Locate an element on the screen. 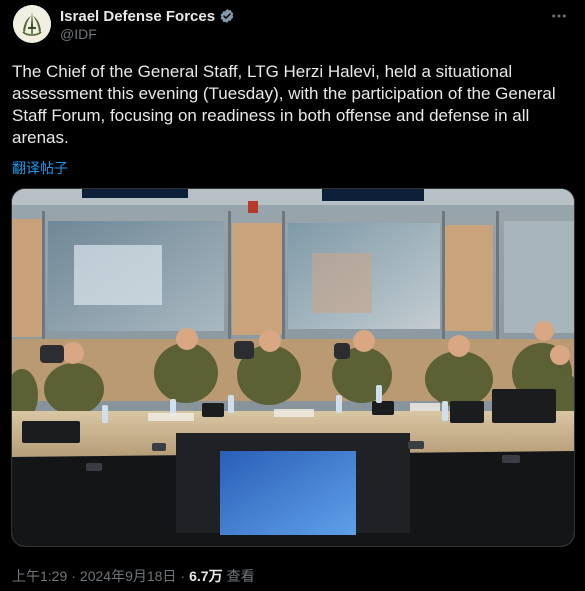 Image resolution: width=585 pixels, height=591 pixels. verified-badge-icon is located at coordinates (227, 16).